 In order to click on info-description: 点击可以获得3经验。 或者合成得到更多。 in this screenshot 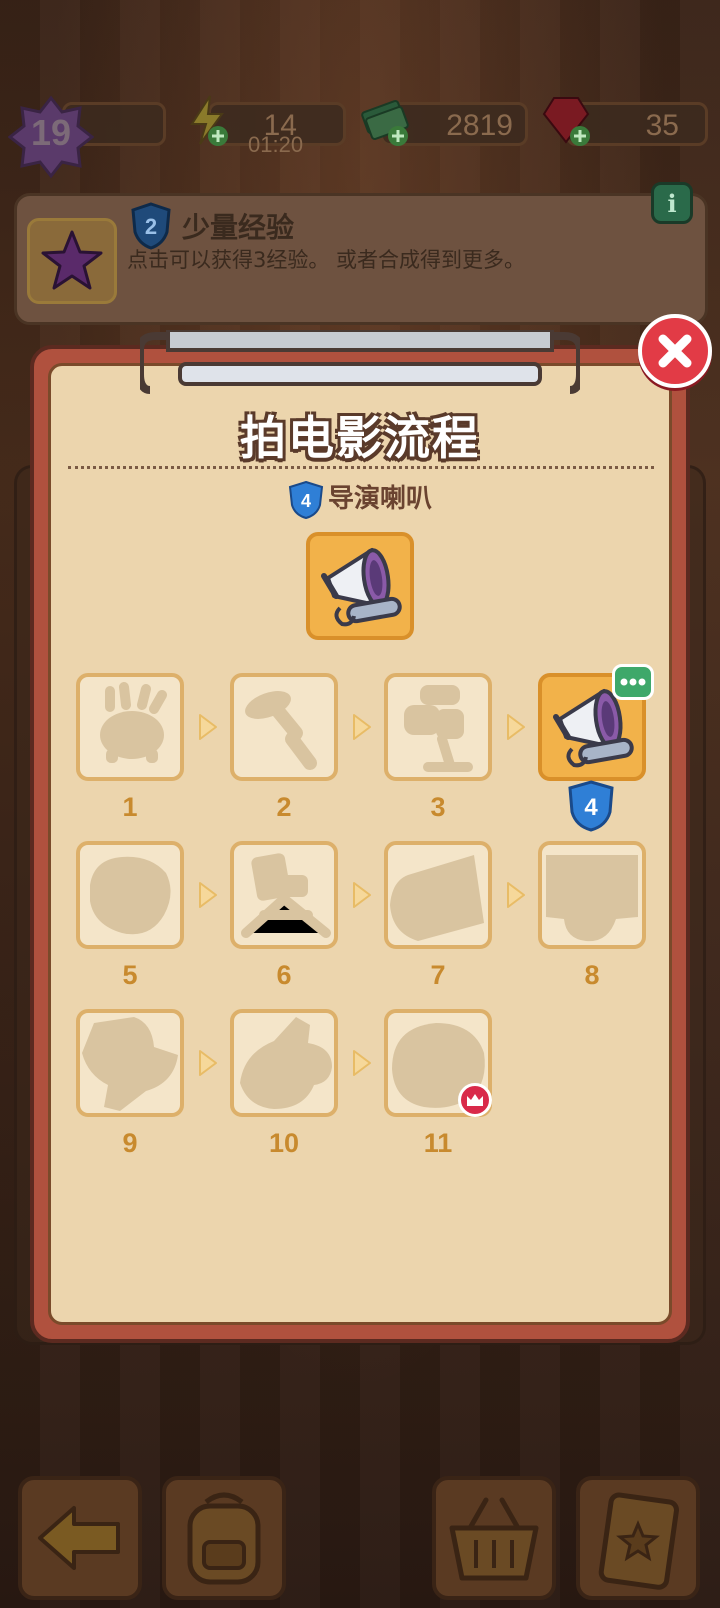, I will do `click(326, 260)`.